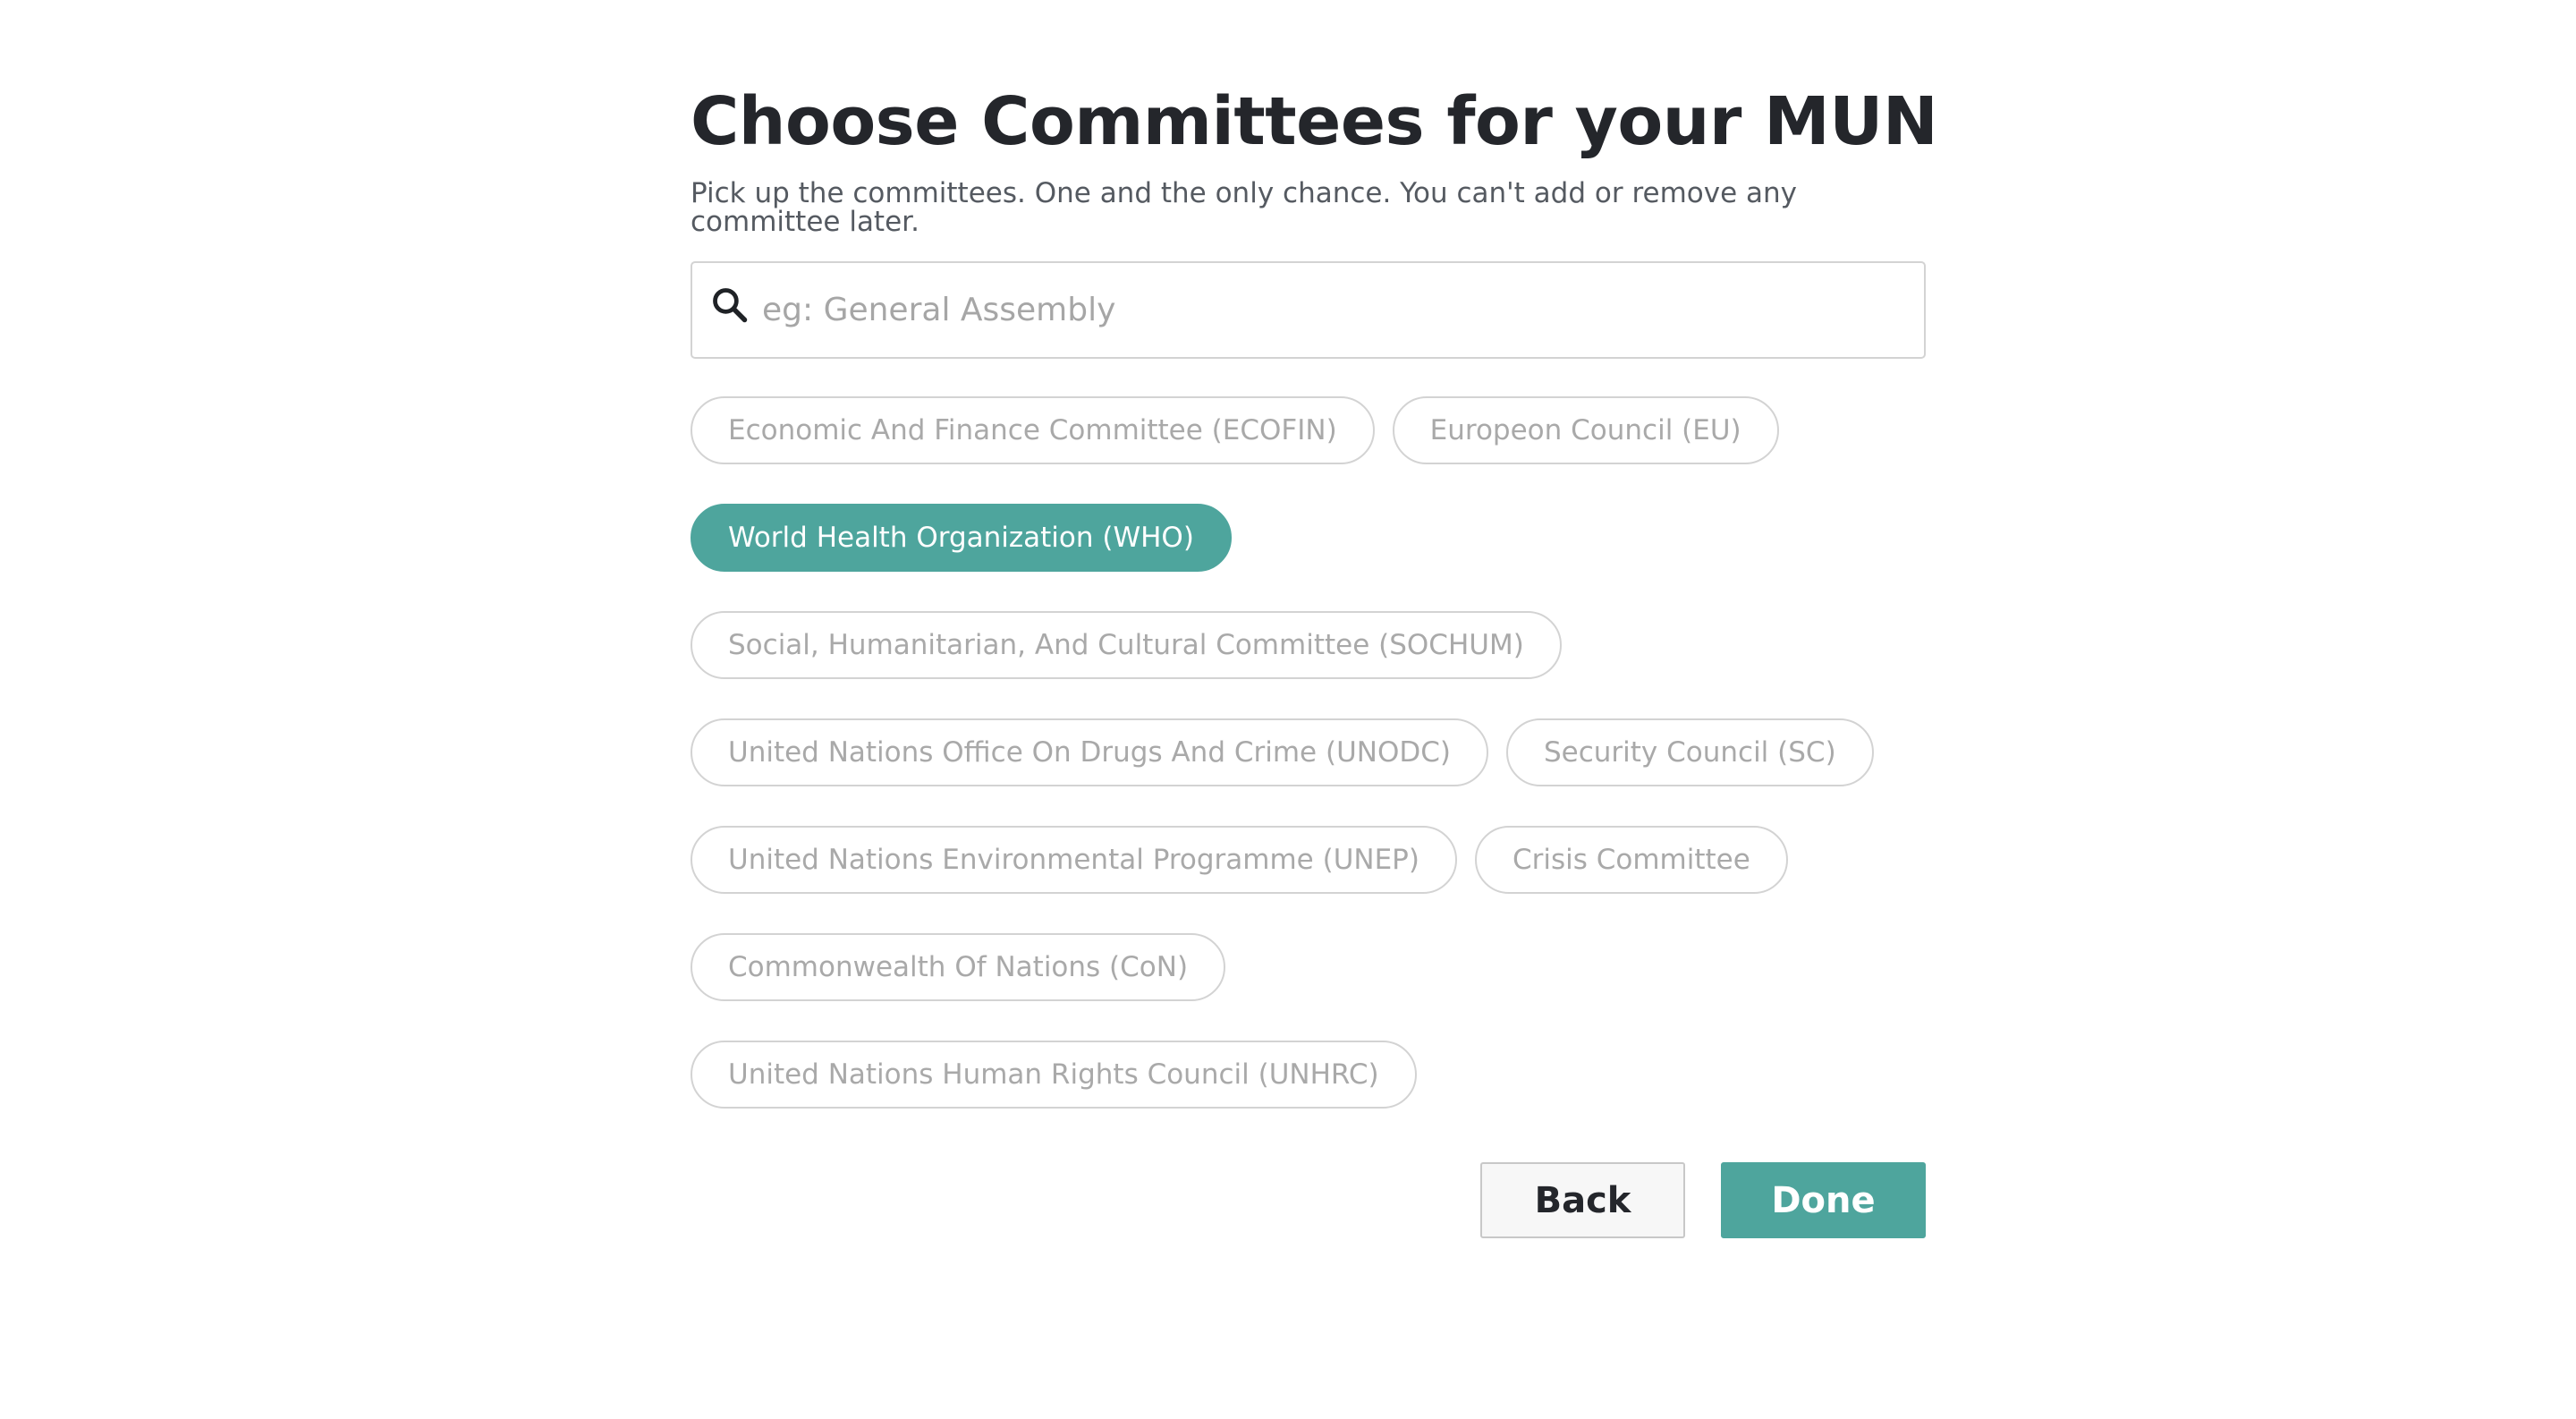 This screenshot has width=2576, height=1419. Describe the element at coordinates (1314, 121) in the screenshot. I see `page-title: Choose Committees for your MUN` at that location.